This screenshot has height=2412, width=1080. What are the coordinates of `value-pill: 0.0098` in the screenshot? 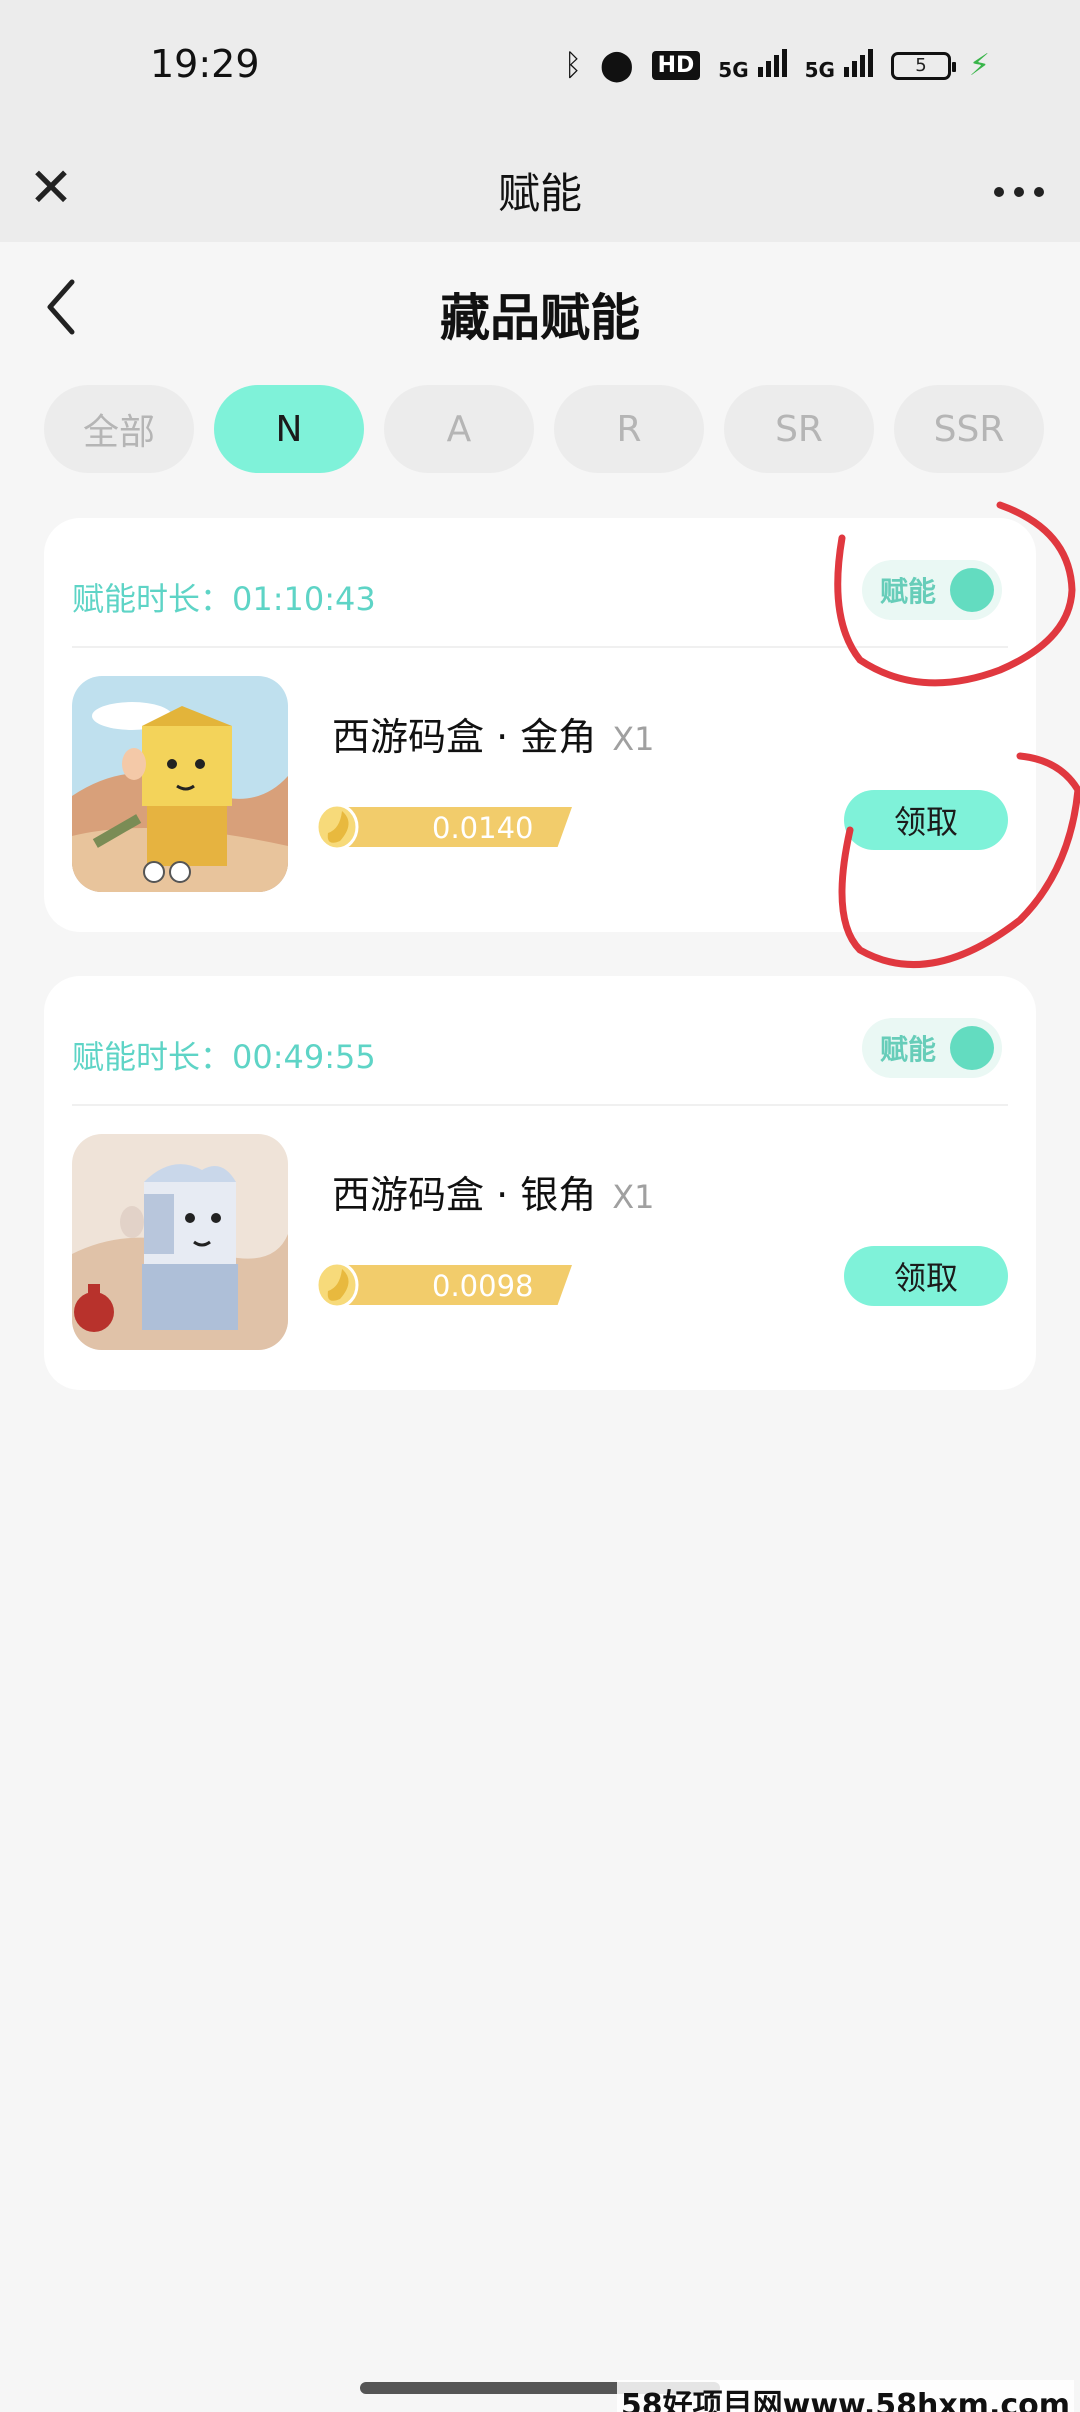 It's located at (442, 1285).